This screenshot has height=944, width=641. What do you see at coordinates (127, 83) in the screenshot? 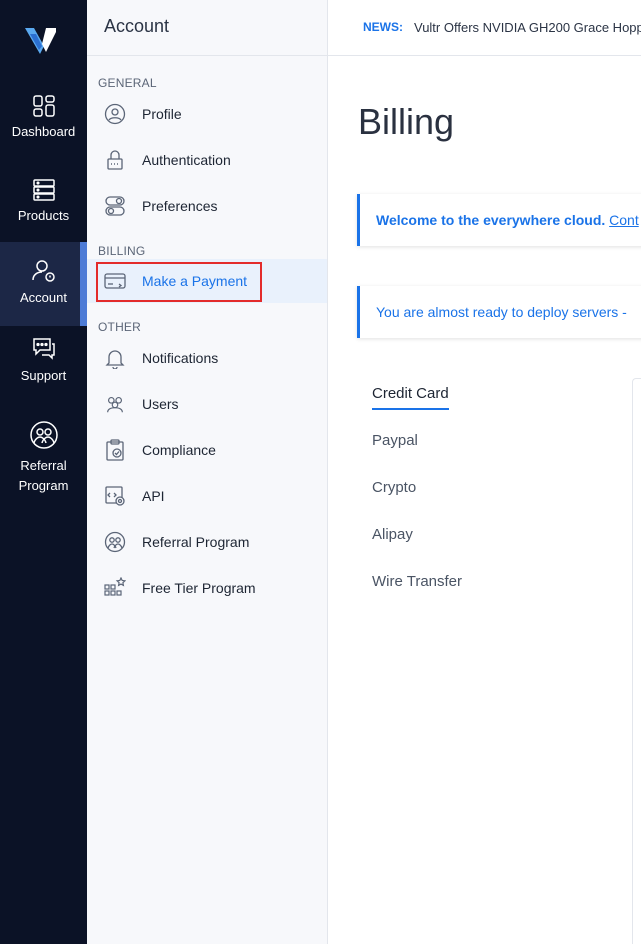
I see `section-general: GENERAL` at bounding box center [127, 83].